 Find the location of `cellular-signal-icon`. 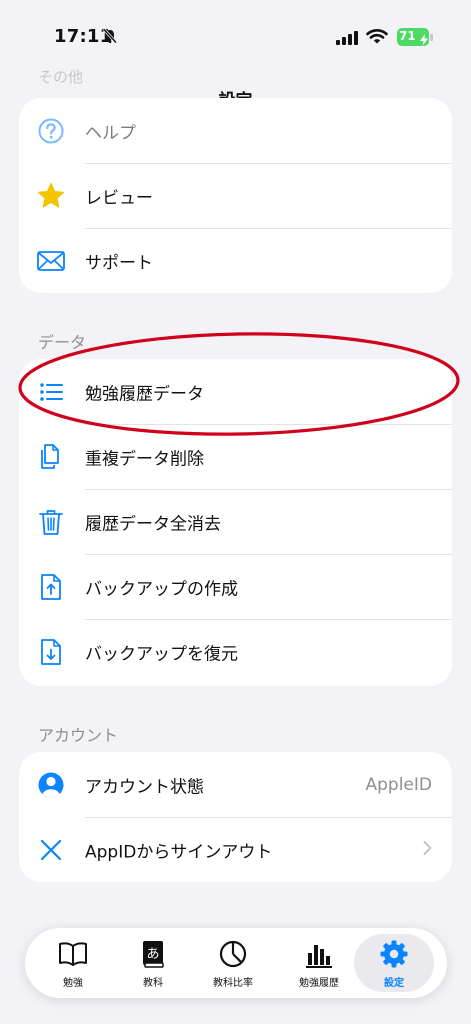

cellular-signal-icon is located at coordinates (347, 39).